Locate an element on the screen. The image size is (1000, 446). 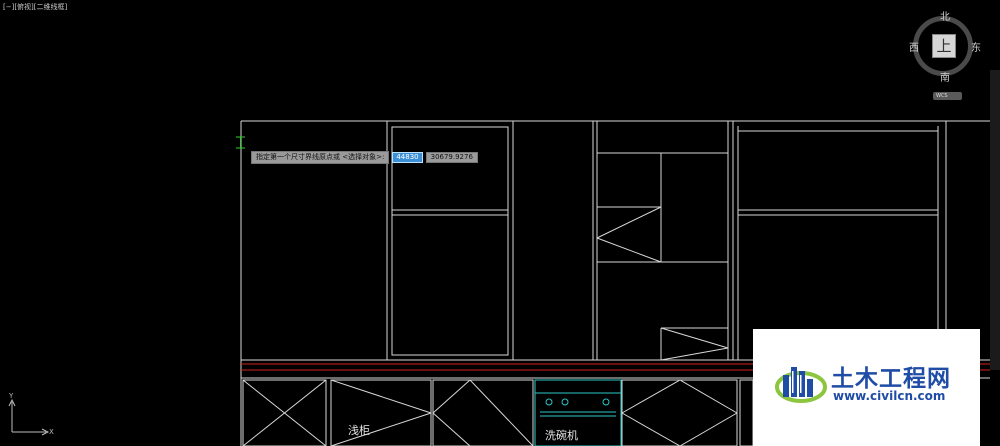
diag-c is located at coordinates (694, 338).